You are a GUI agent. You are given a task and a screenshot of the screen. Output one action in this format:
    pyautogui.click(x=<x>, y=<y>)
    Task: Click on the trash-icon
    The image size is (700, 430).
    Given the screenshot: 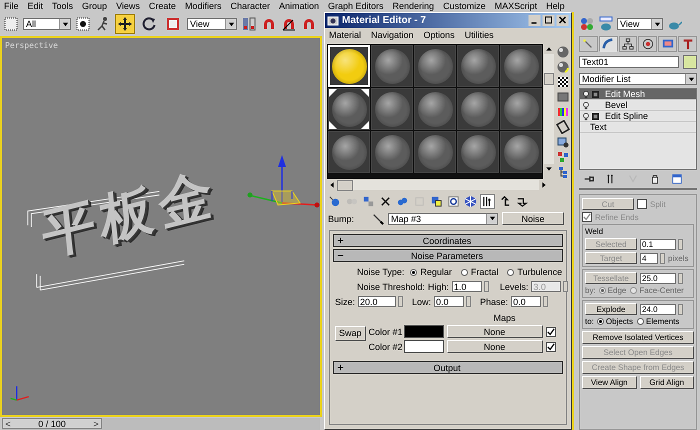 What is the action you would take?
    pyautogui.click(x=655, y=179)
    